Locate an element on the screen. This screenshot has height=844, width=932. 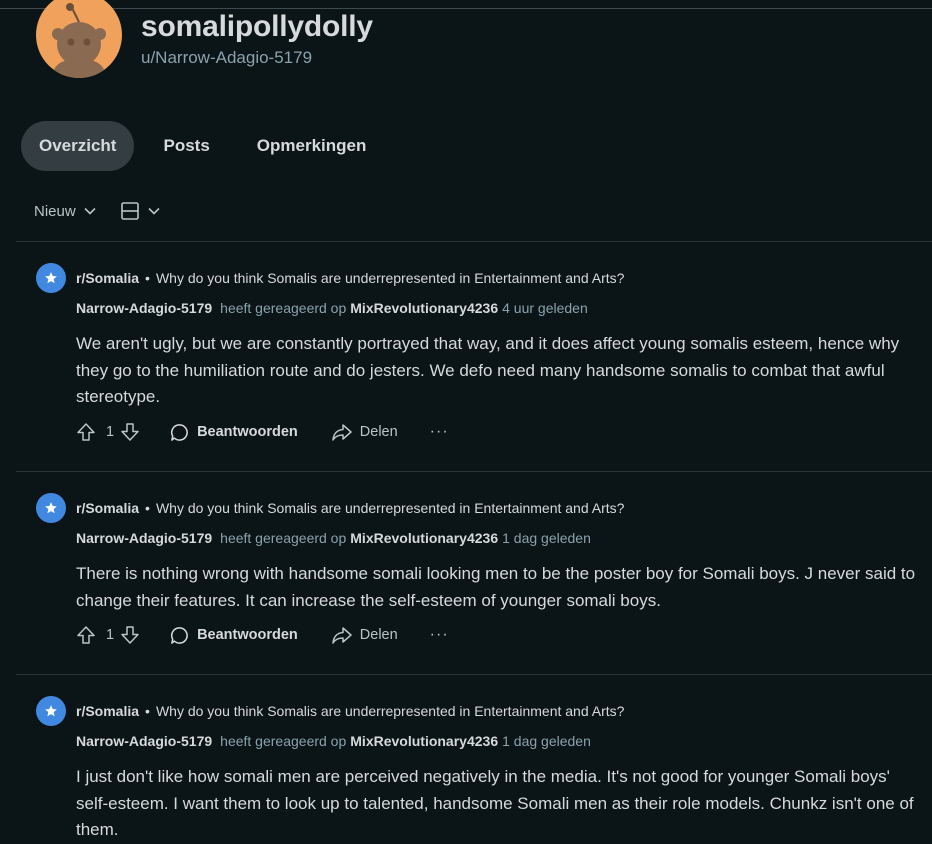
tab-posts: Posts is located at coordinates (186, 146).